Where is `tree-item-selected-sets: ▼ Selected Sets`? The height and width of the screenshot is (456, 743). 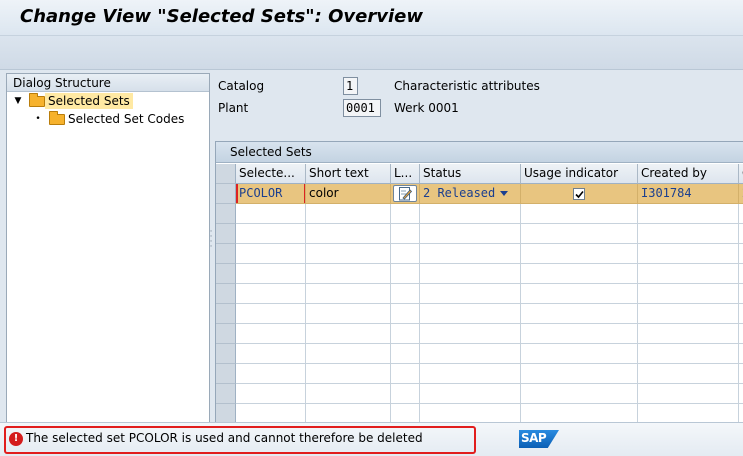
tree-item-selected-sets: ▼ Selected Sets is located at coordinates (108, 101).